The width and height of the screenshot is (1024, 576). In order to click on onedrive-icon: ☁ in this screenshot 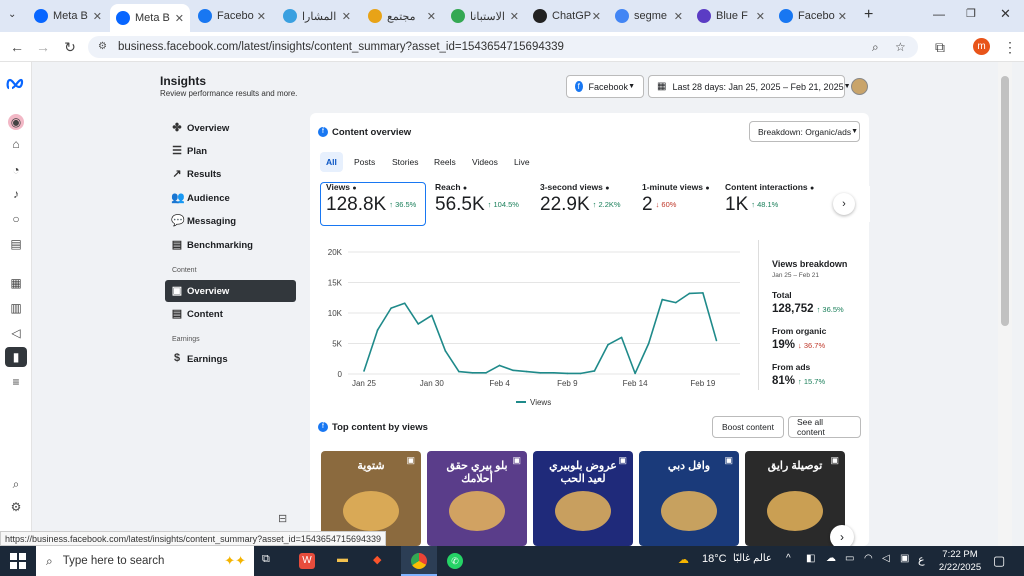, I will do `click(831, 558)`.